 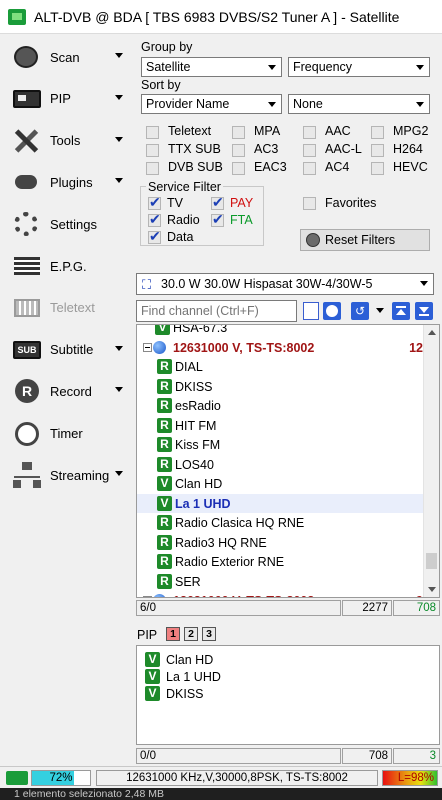 What do you see at coordinates (432, 332) in the screenshot?
I see `scroll-up-icon` at bounding box center [432, 332].